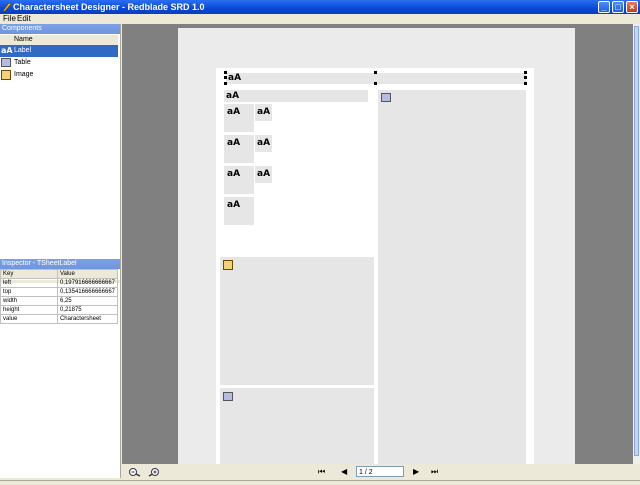 The height and width of the screenshot is (485, 640). What do you see at coordinates (344, 472) in the screenshot?
I see `previous-page-button: ◀` at bounding box center [344, 472].